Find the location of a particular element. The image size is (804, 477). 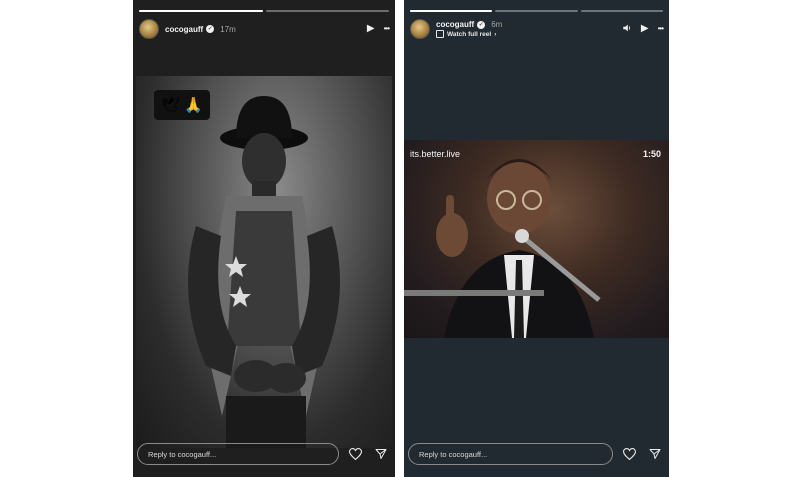

person-silhouette is located at coordinates (264, 272).